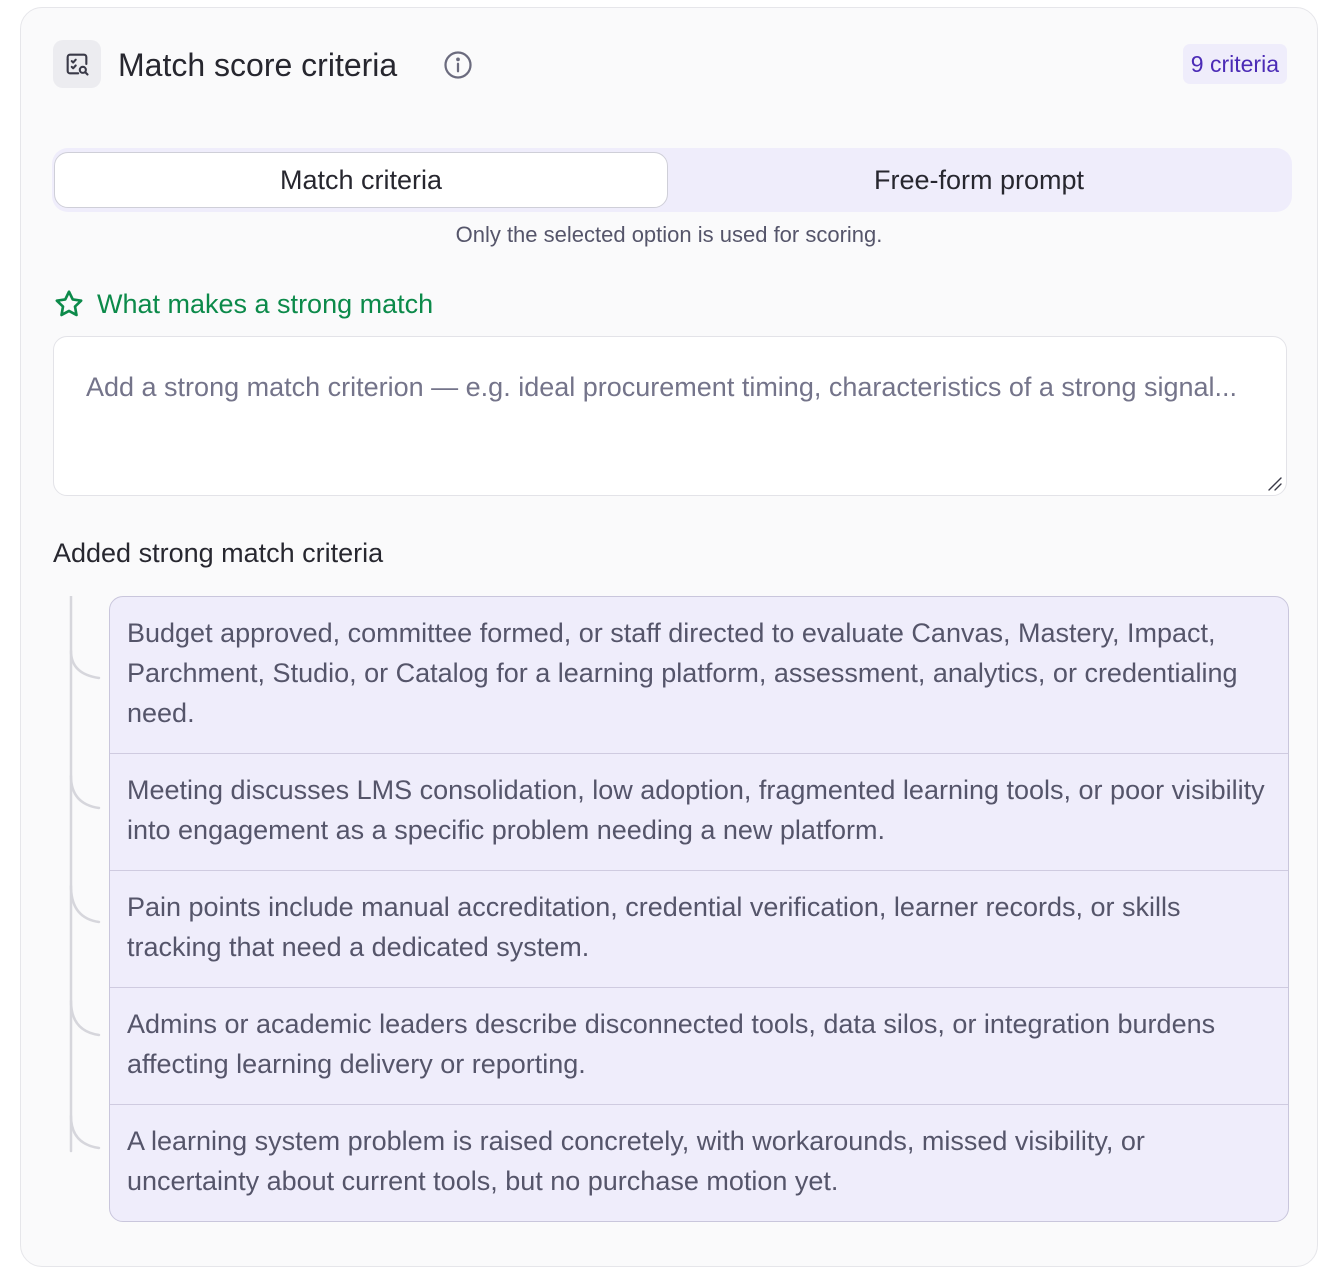 The width and height of the screenshot is (1330, 1267). Describe the element at coordinates (218, 553) in the screenshot. I see `added-criteria-label: Added strong match criteria` at that location.